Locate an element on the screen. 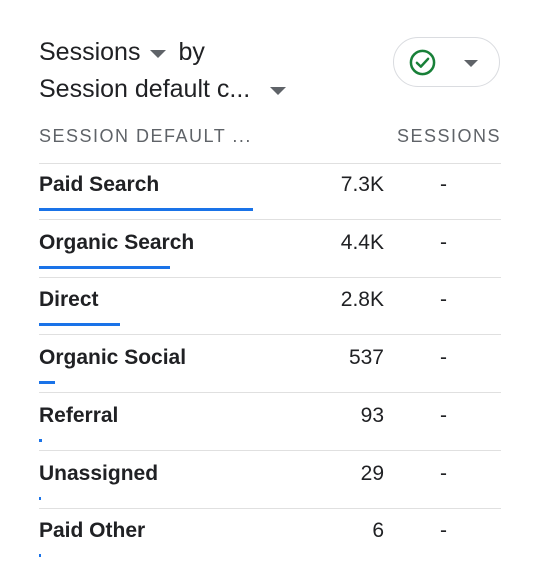 The height and width of the screenshot is (576, 536). sessions-value: 2.8K is located at coordinates (362, 299).